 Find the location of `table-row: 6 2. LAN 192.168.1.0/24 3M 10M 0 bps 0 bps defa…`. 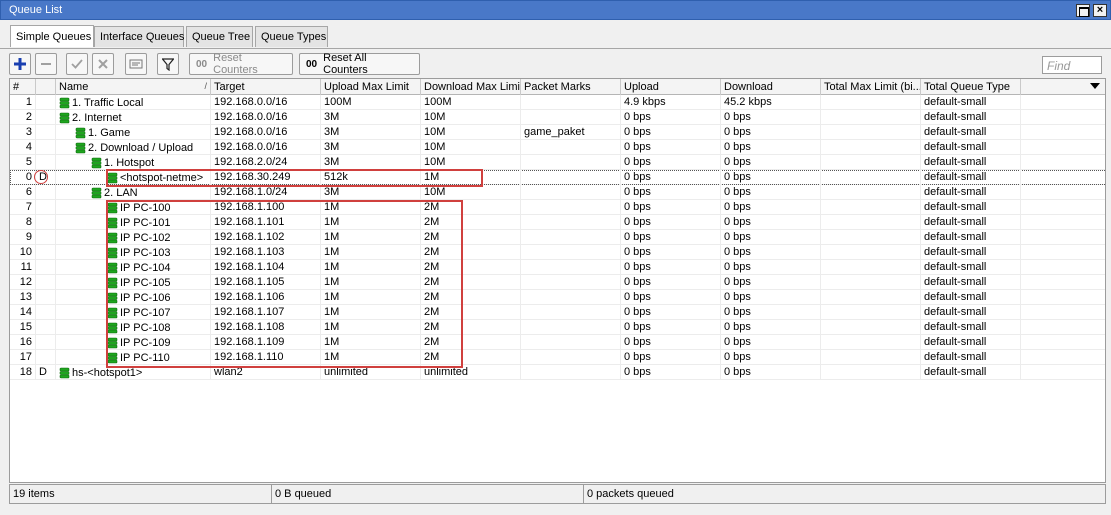

table-row: 6 2. LAN 192.168.1.0/24 3M 10M 0 bps 0 bps defa… is located at coordinates (557, 192).